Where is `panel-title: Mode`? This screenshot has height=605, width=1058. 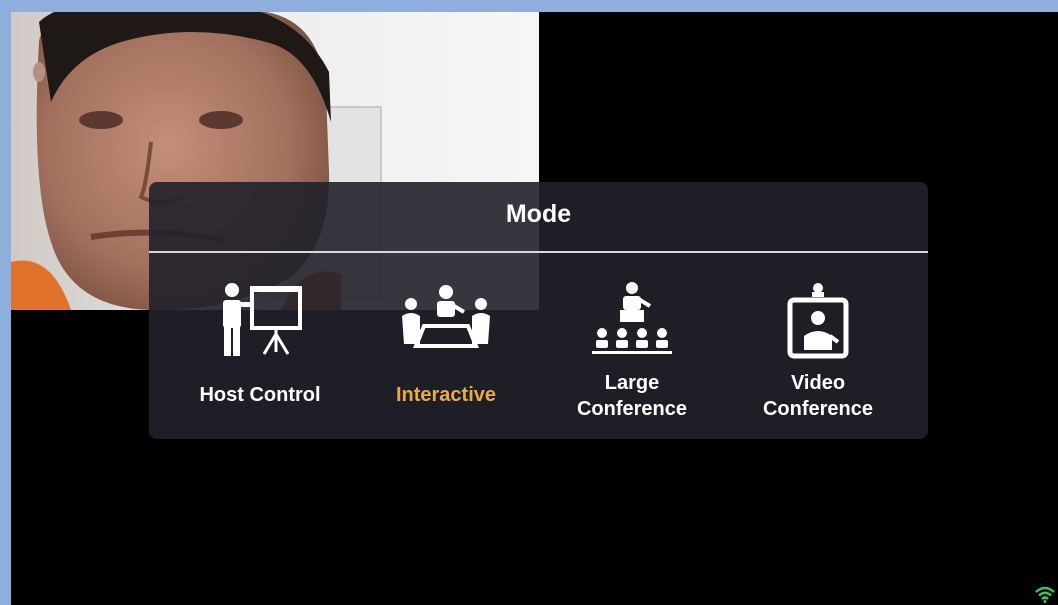
panel-title: Mode is located at coordinates (538, 214).